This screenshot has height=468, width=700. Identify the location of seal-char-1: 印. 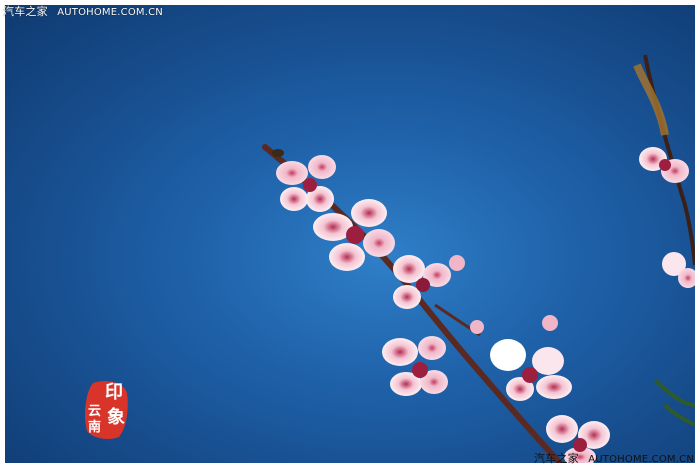
(114, 392).